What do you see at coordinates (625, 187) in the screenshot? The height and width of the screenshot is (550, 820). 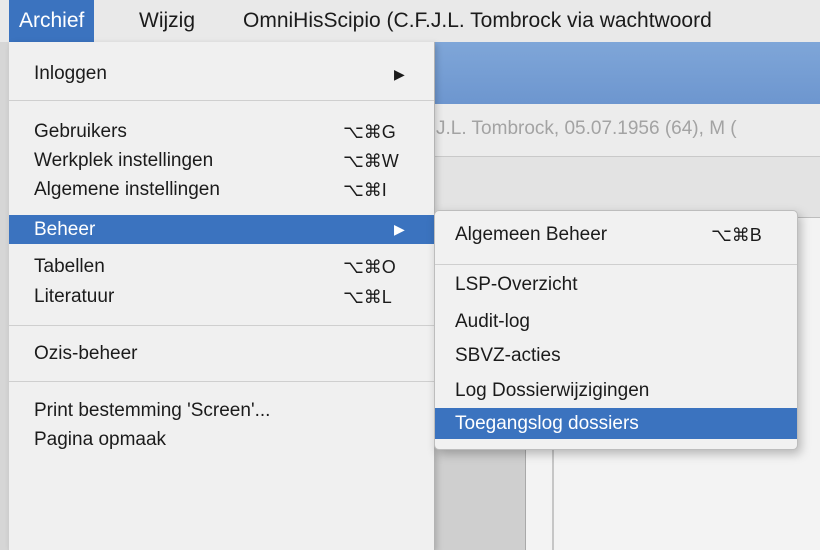 I see `window-toolbar` at bounding box center [625, 187].